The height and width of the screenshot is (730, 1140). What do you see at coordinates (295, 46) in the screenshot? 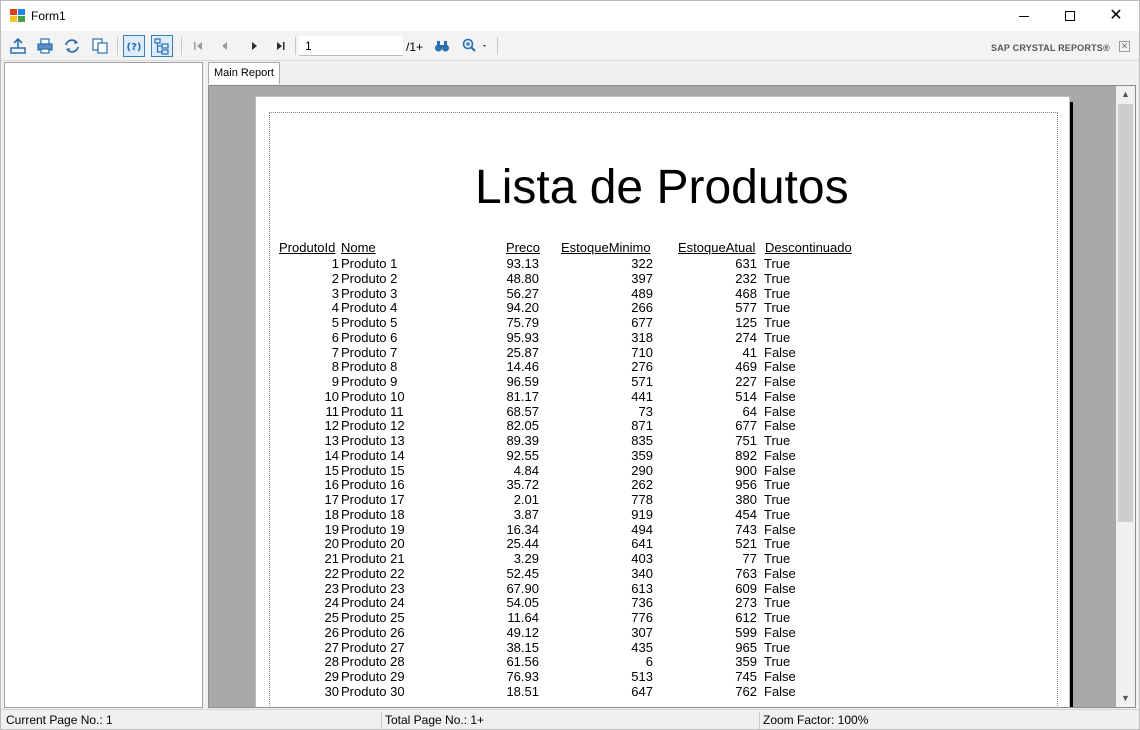
I see `toolbar-separator` at bounding box center [295, 46].